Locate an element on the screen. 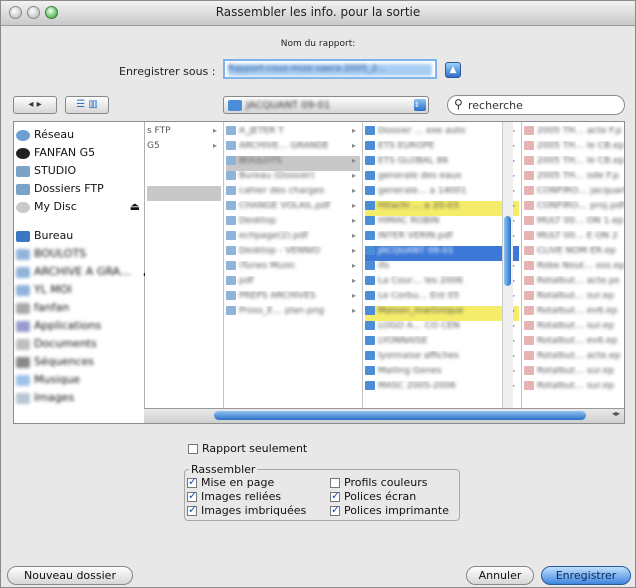 The image size is (636, 588). browser-row: ETS EUROPE▸ is located at coordinates (442, 148).